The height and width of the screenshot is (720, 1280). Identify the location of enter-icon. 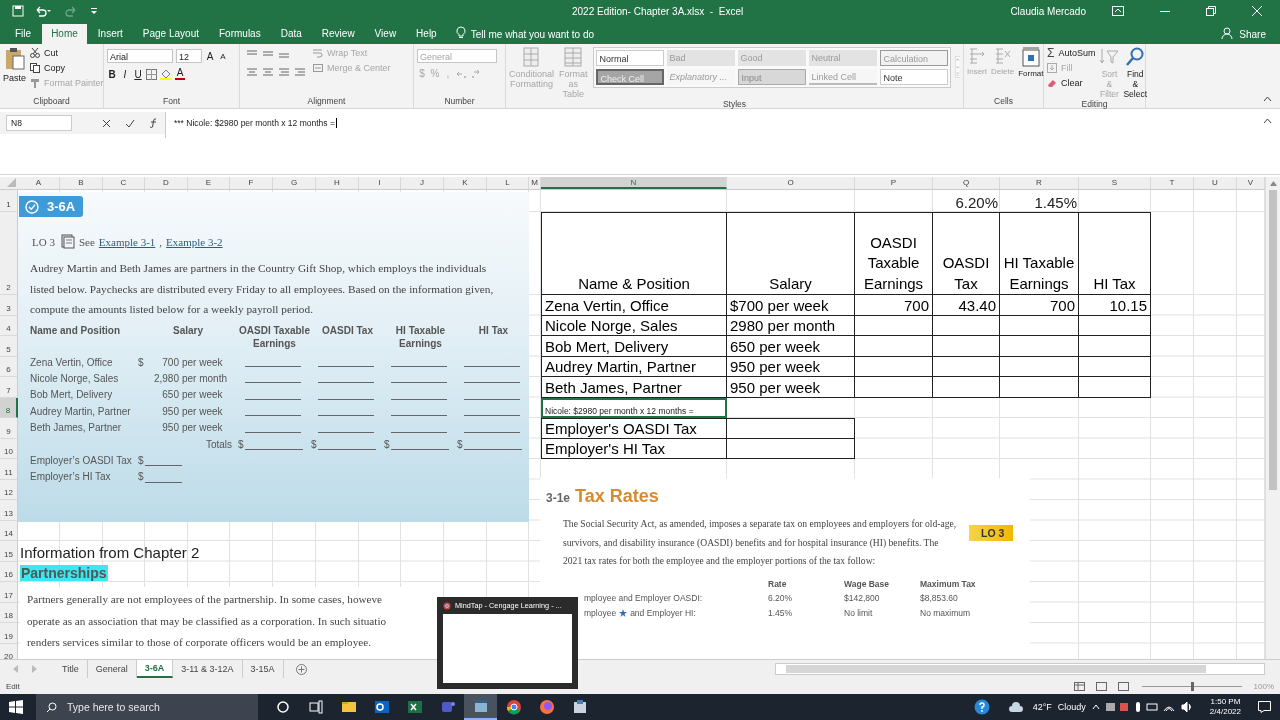
(130, 123).